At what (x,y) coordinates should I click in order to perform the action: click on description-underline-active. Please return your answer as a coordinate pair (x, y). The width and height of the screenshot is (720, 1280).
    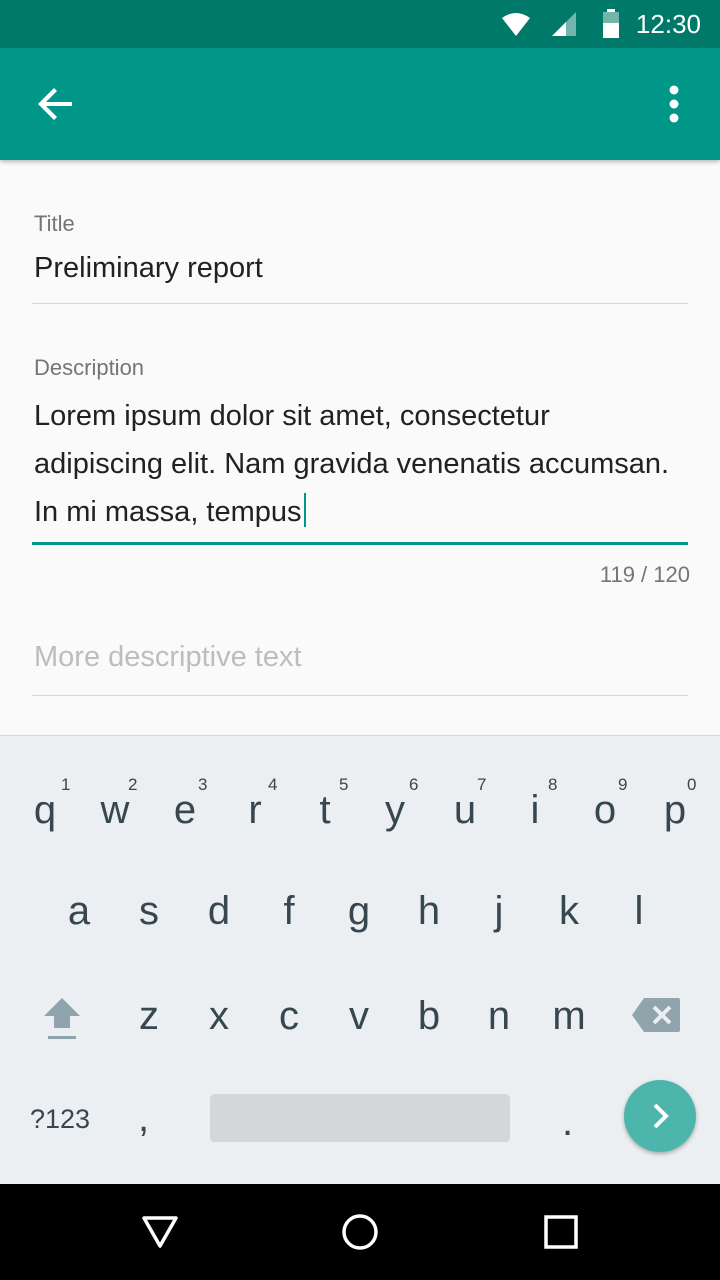
    Looking at the image, I should click on (360, 543).